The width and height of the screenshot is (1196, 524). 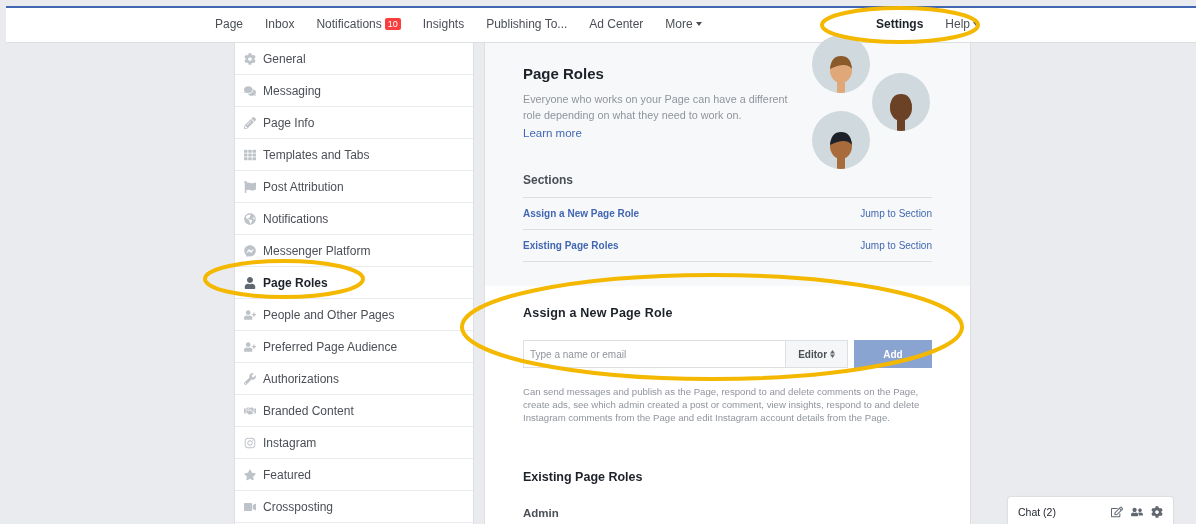 What do you see at coordinates (817, 354) in the screenshot?
I see `role-dropdown: Editor` at bounding box center [817, 354].